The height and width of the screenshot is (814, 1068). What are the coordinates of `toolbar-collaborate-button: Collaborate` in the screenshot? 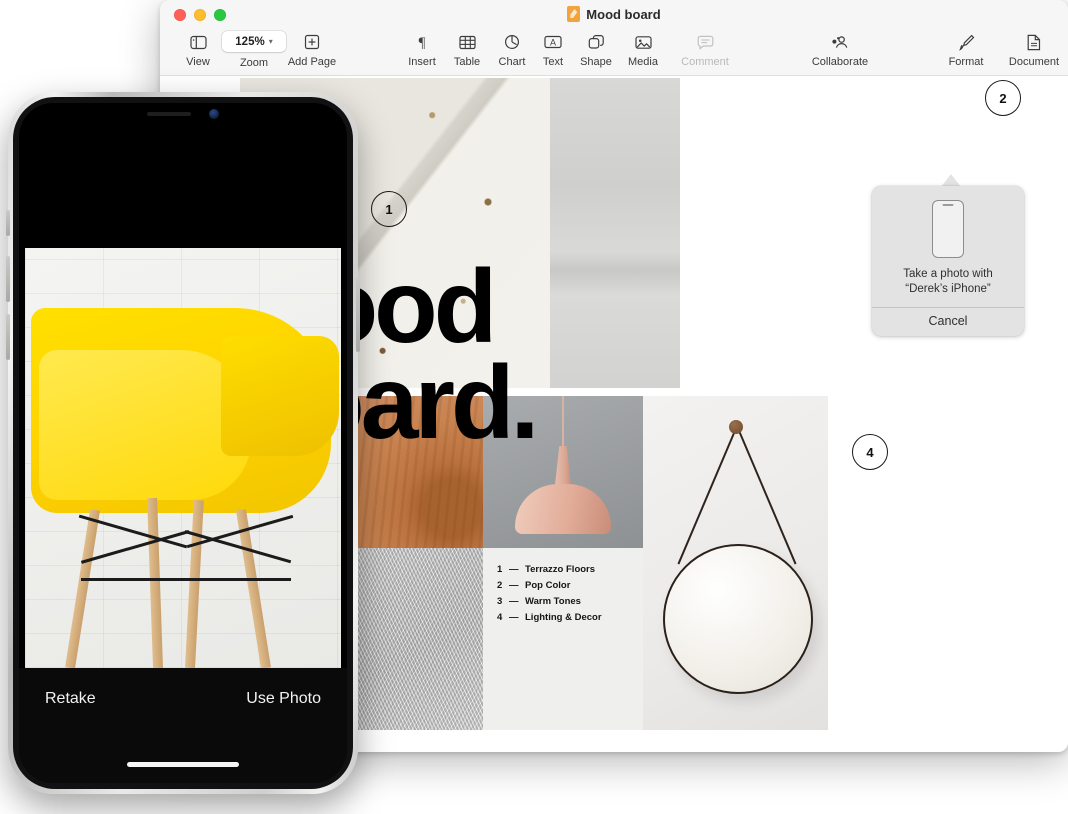 It's located at (840, 49).